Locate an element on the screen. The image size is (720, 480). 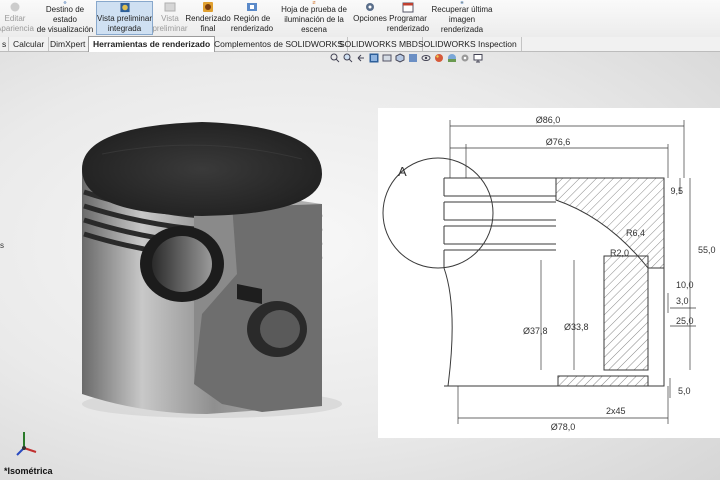
section-hatch-skirt is located at coordinates (603, 381).